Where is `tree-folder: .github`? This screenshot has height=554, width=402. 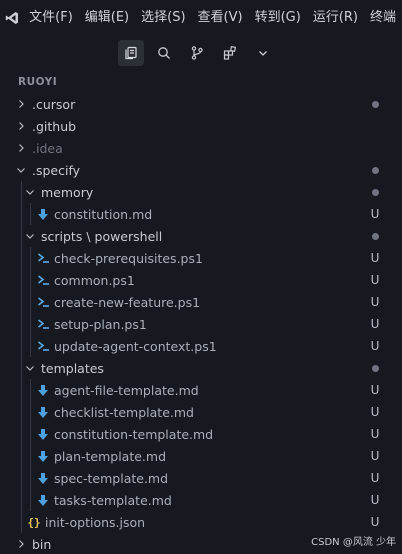
tree-folder: .github is located at coordinates (201, 126).